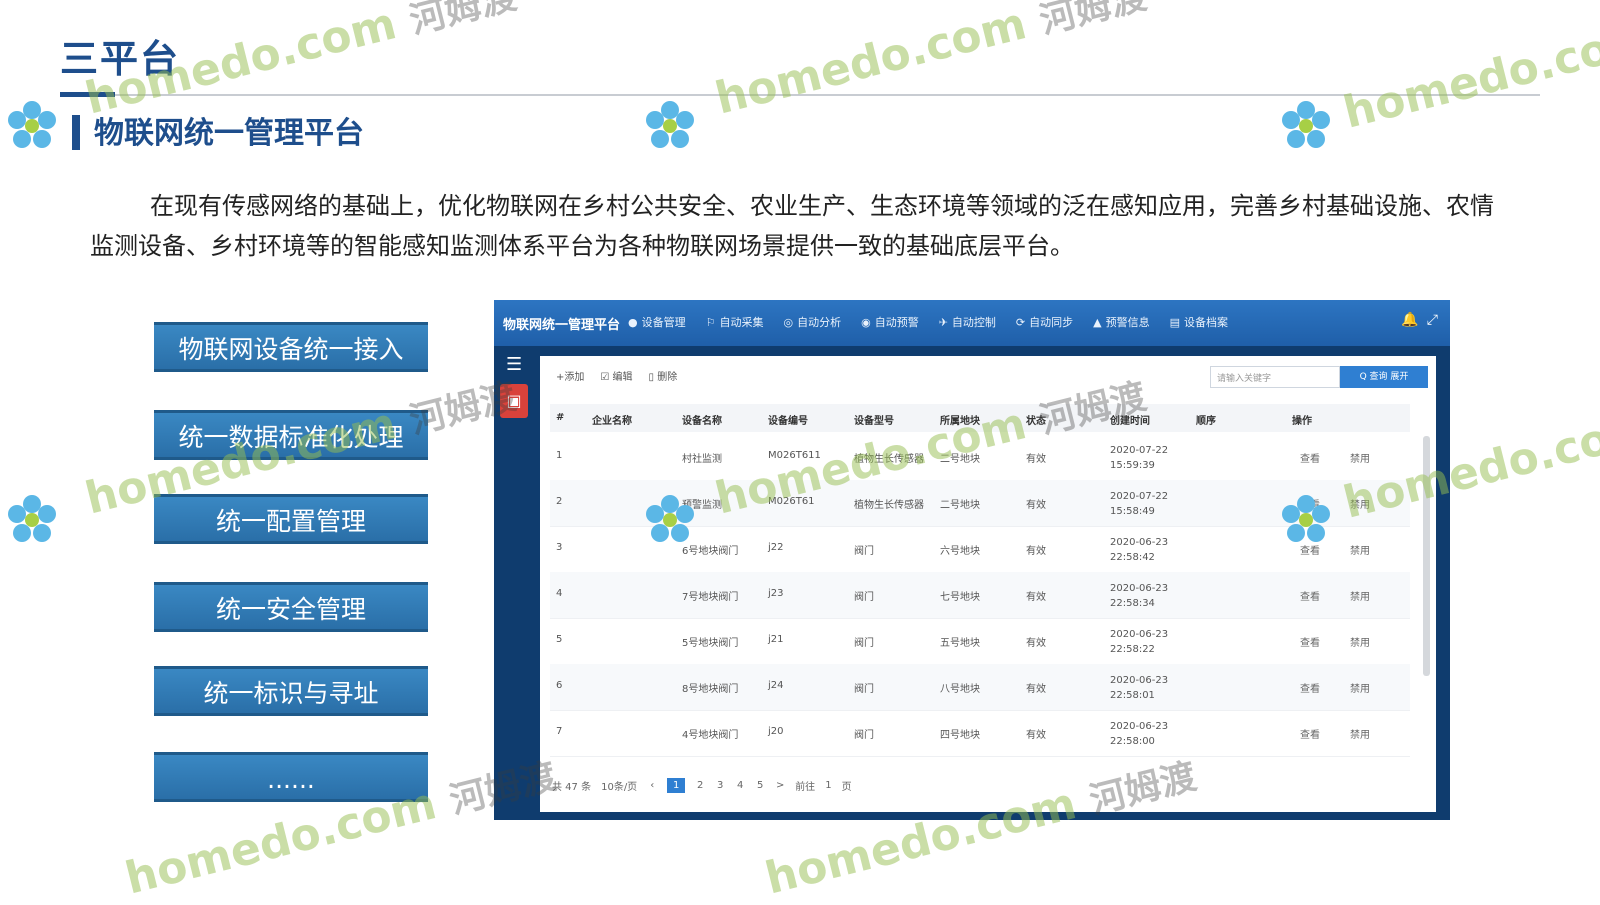 The width and height of the screenshot is (1600, 905). What do you see at coordinates (710, 689) in the screenshot?
I see `cell-device-name: 8号地块阀门` at bounding box center [710, 689].